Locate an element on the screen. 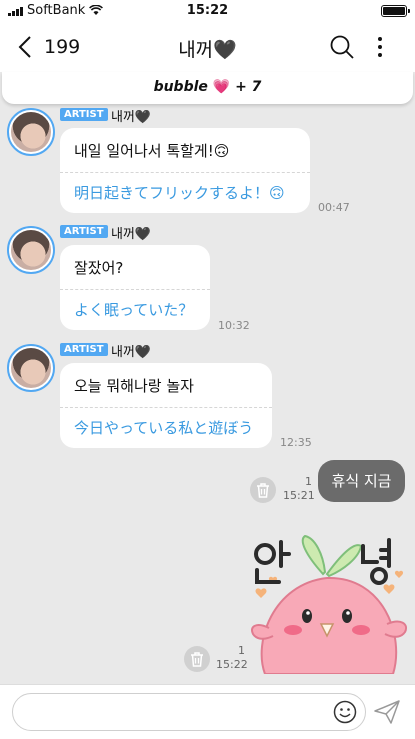 The width and height of the screenshot is (415, 739). message-bubble: 내일 일어나서 톡할게!🙃 明日起きてフリックするよ！🙃 is located at coordinates (185, 170).